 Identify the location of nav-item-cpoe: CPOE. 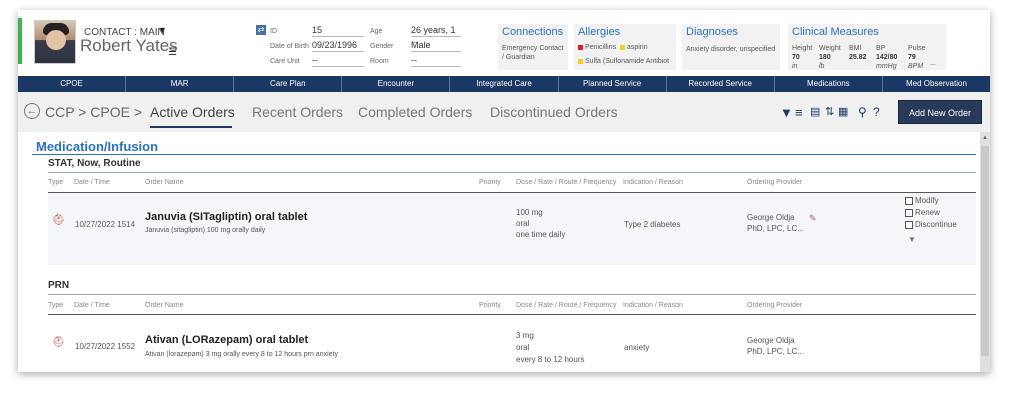
(72, 84).